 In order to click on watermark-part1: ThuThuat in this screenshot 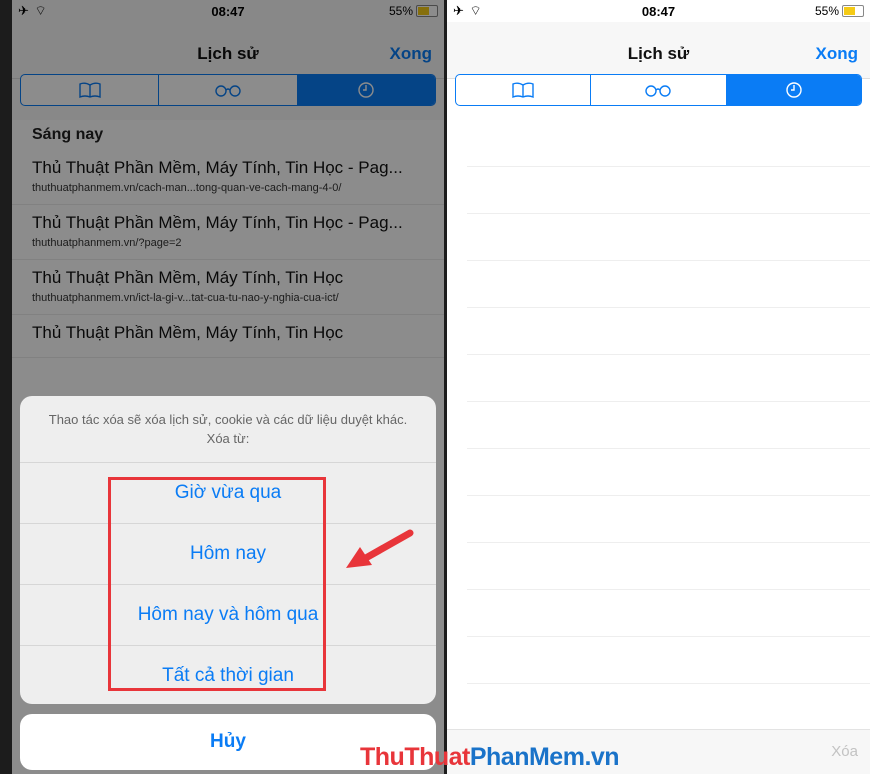, I will do `click(415, 757)`.